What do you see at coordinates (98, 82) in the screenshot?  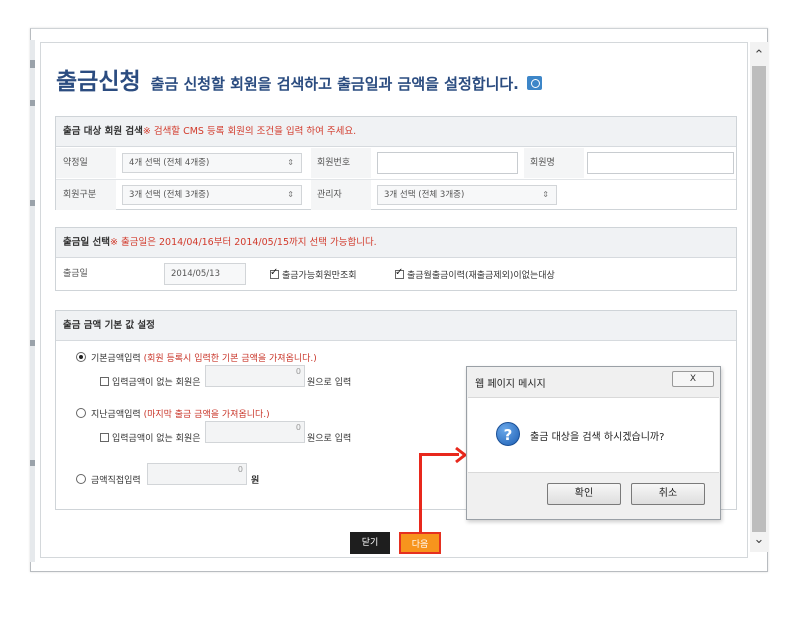 I see `page-title-main: 출금신청` at bounding box center [98, 82].